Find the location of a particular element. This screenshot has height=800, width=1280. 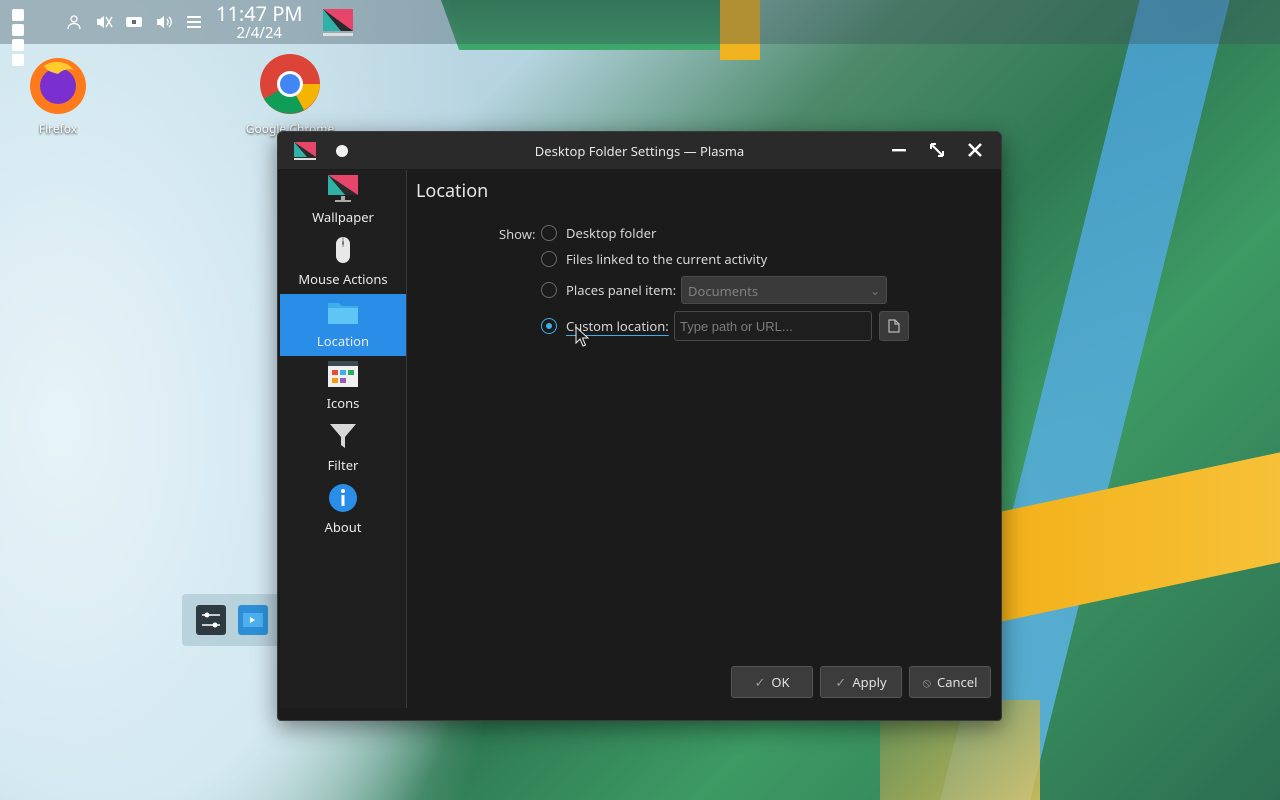

sidebar-item-mouse-actions: Mouse Actions is located at coordinates (343, 263).